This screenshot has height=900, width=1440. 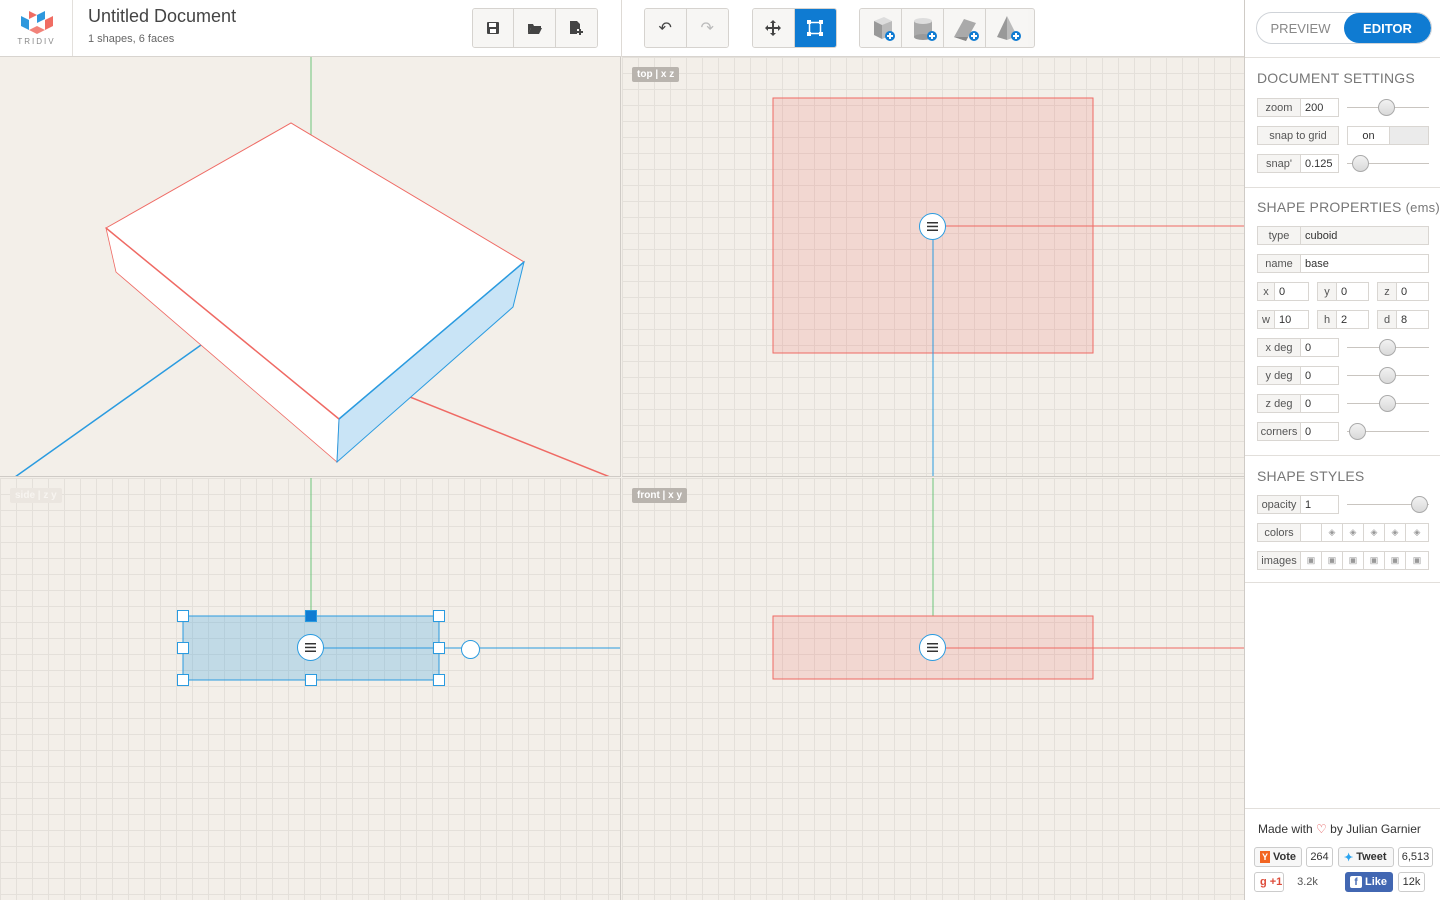 I want to click on x-label: x, so click(x=1266, y=291).